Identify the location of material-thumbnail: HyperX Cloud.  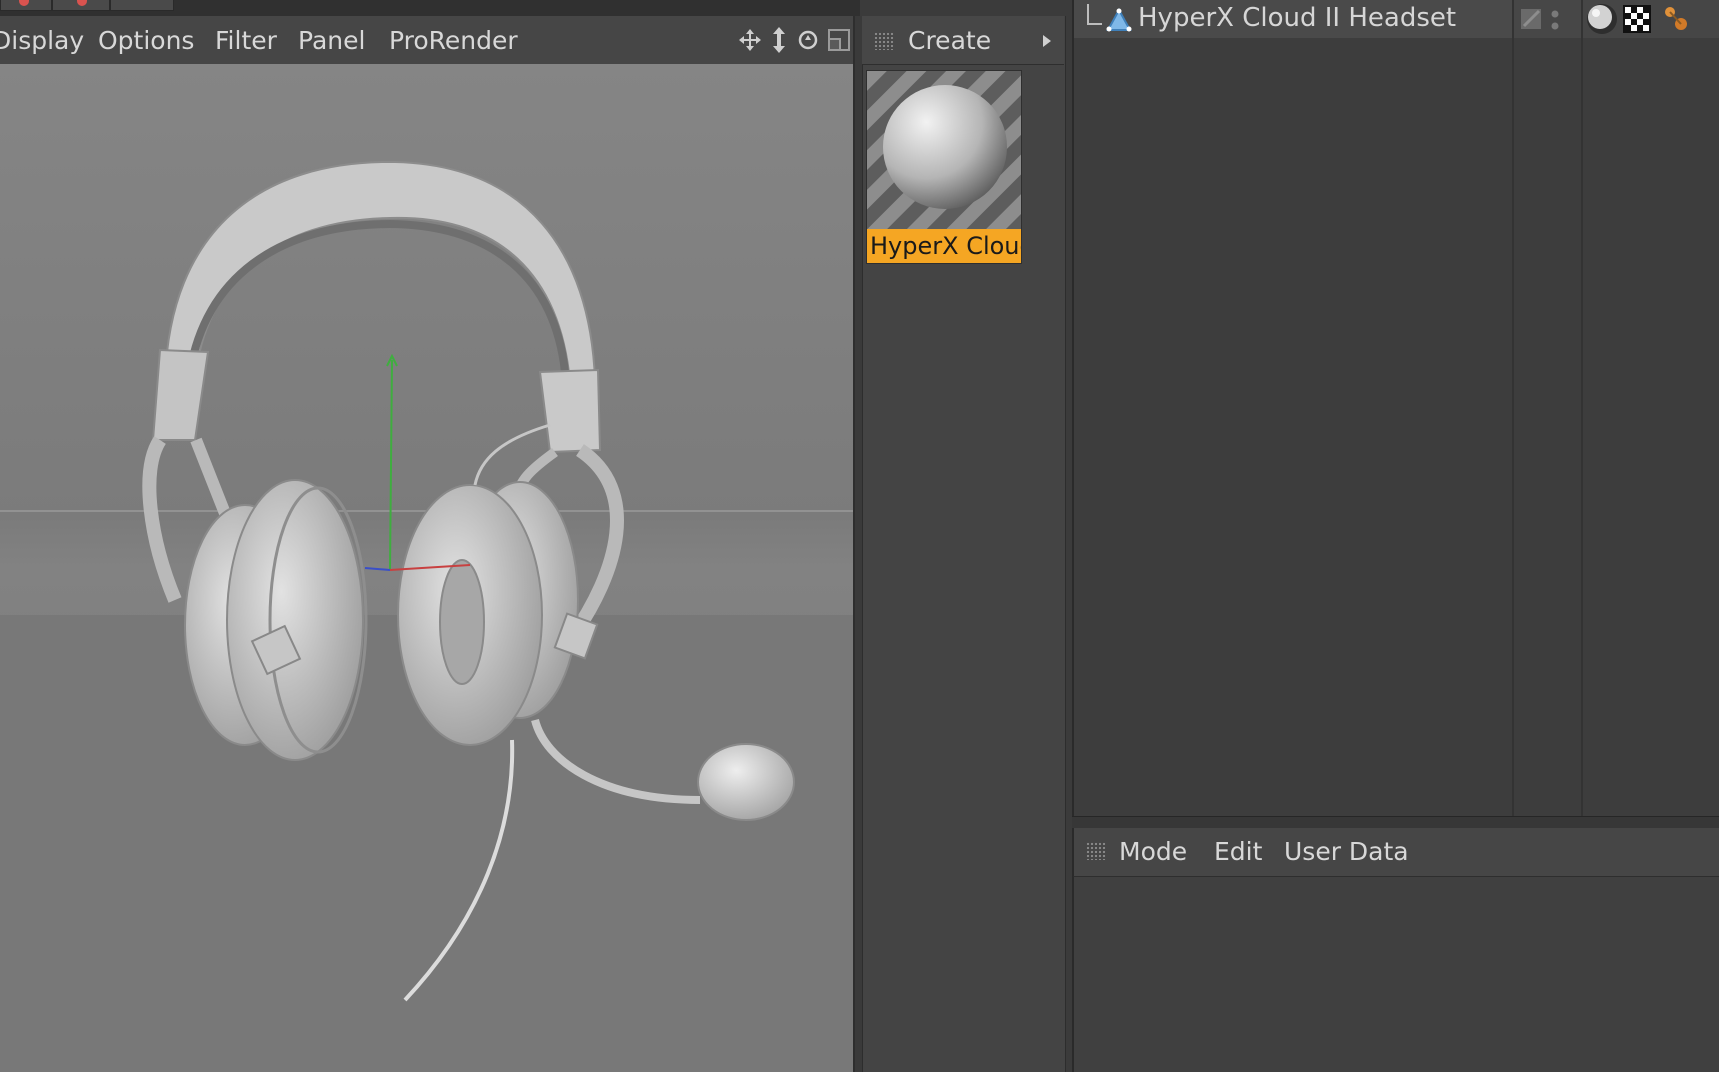
(944, 167).